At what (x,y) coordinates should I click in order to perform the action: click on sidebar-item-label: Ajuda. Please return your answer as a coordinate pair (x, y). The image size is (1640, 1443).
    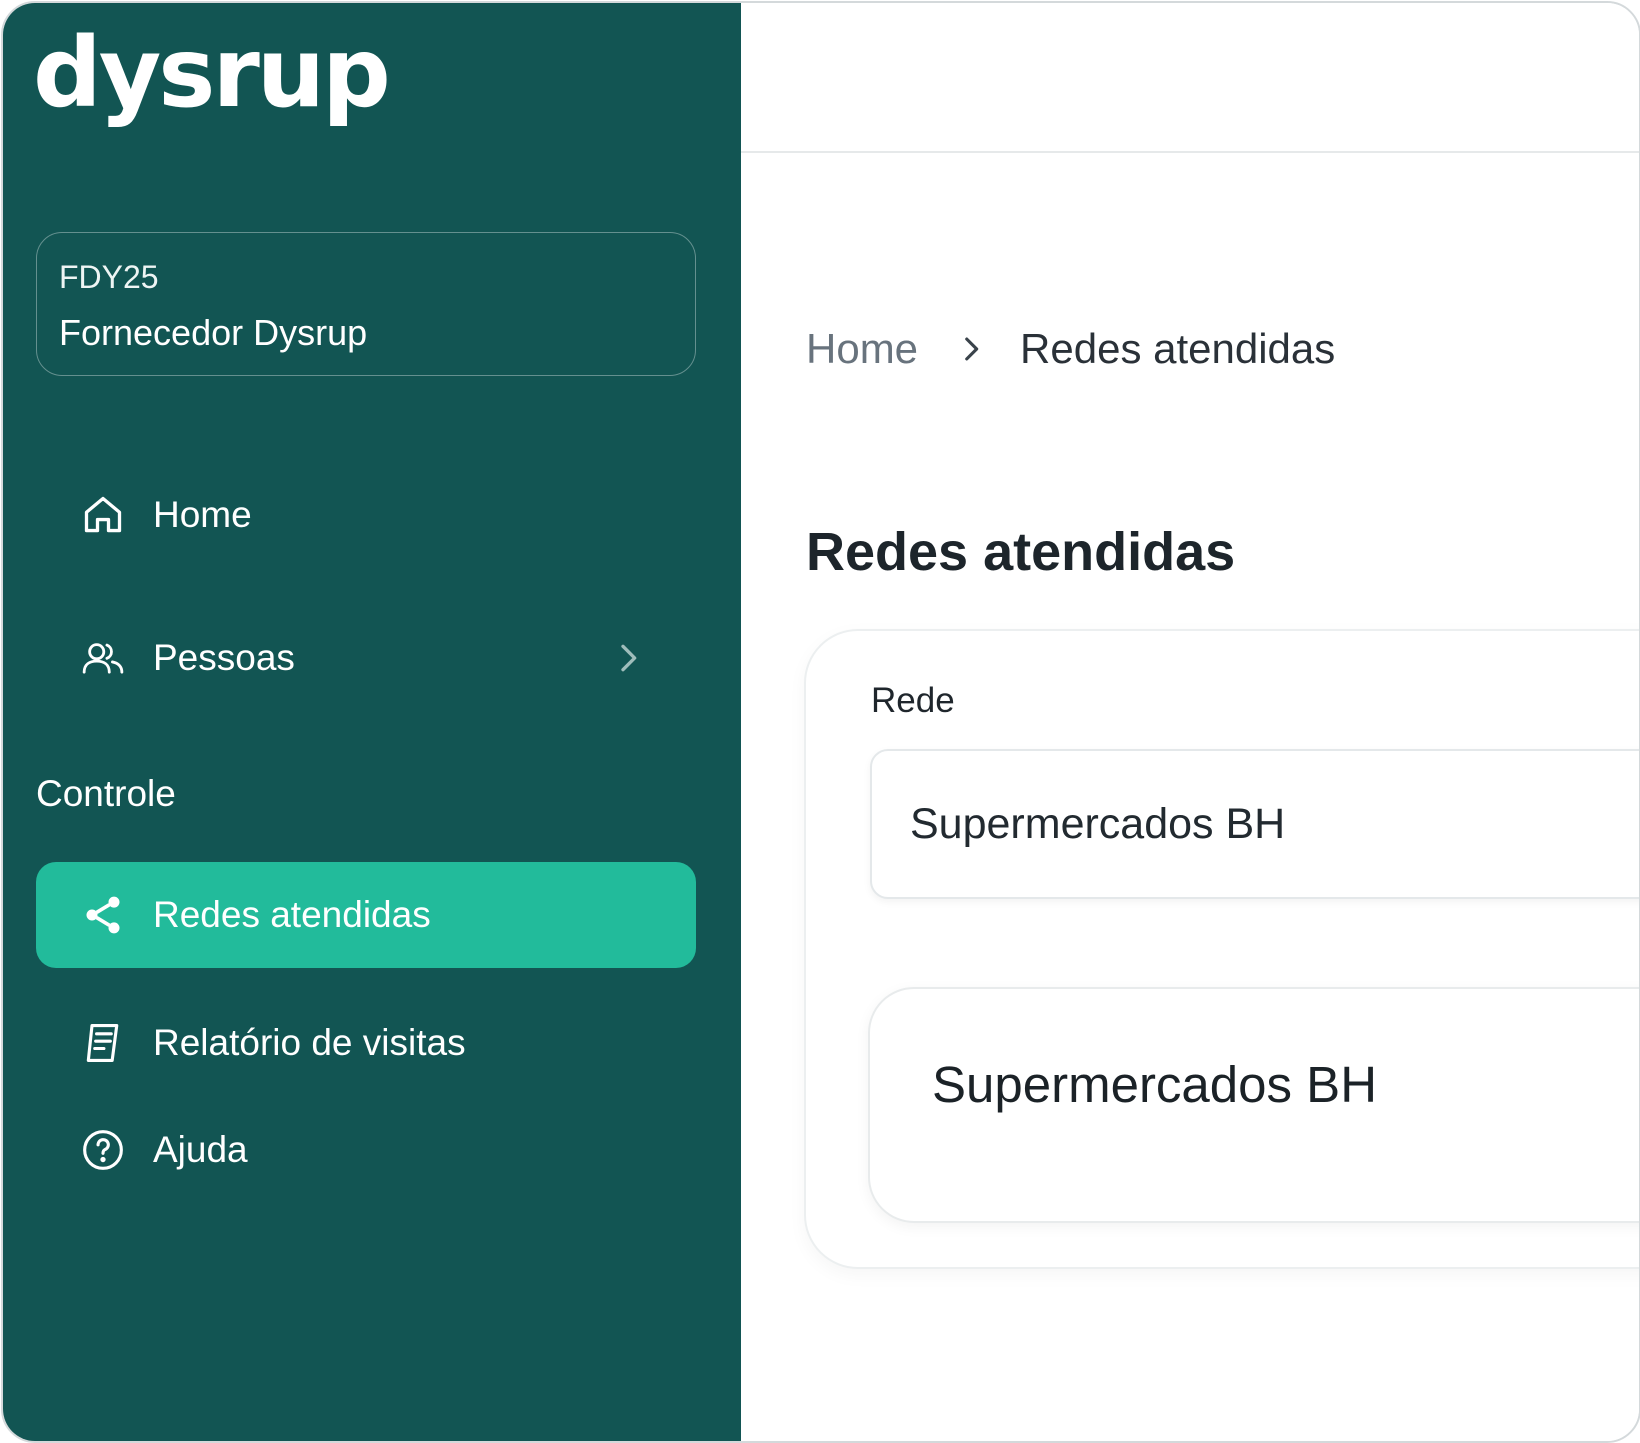
    Looking at the image, I should click on (200, 1149).